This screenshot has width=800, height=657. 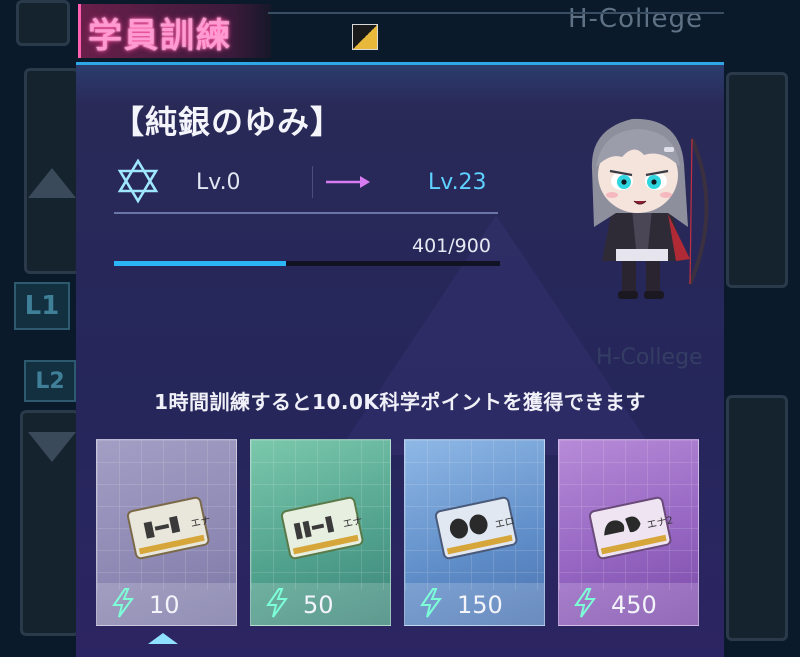 I want to click on background-l2-button: L2, so click(x=50, y=381).